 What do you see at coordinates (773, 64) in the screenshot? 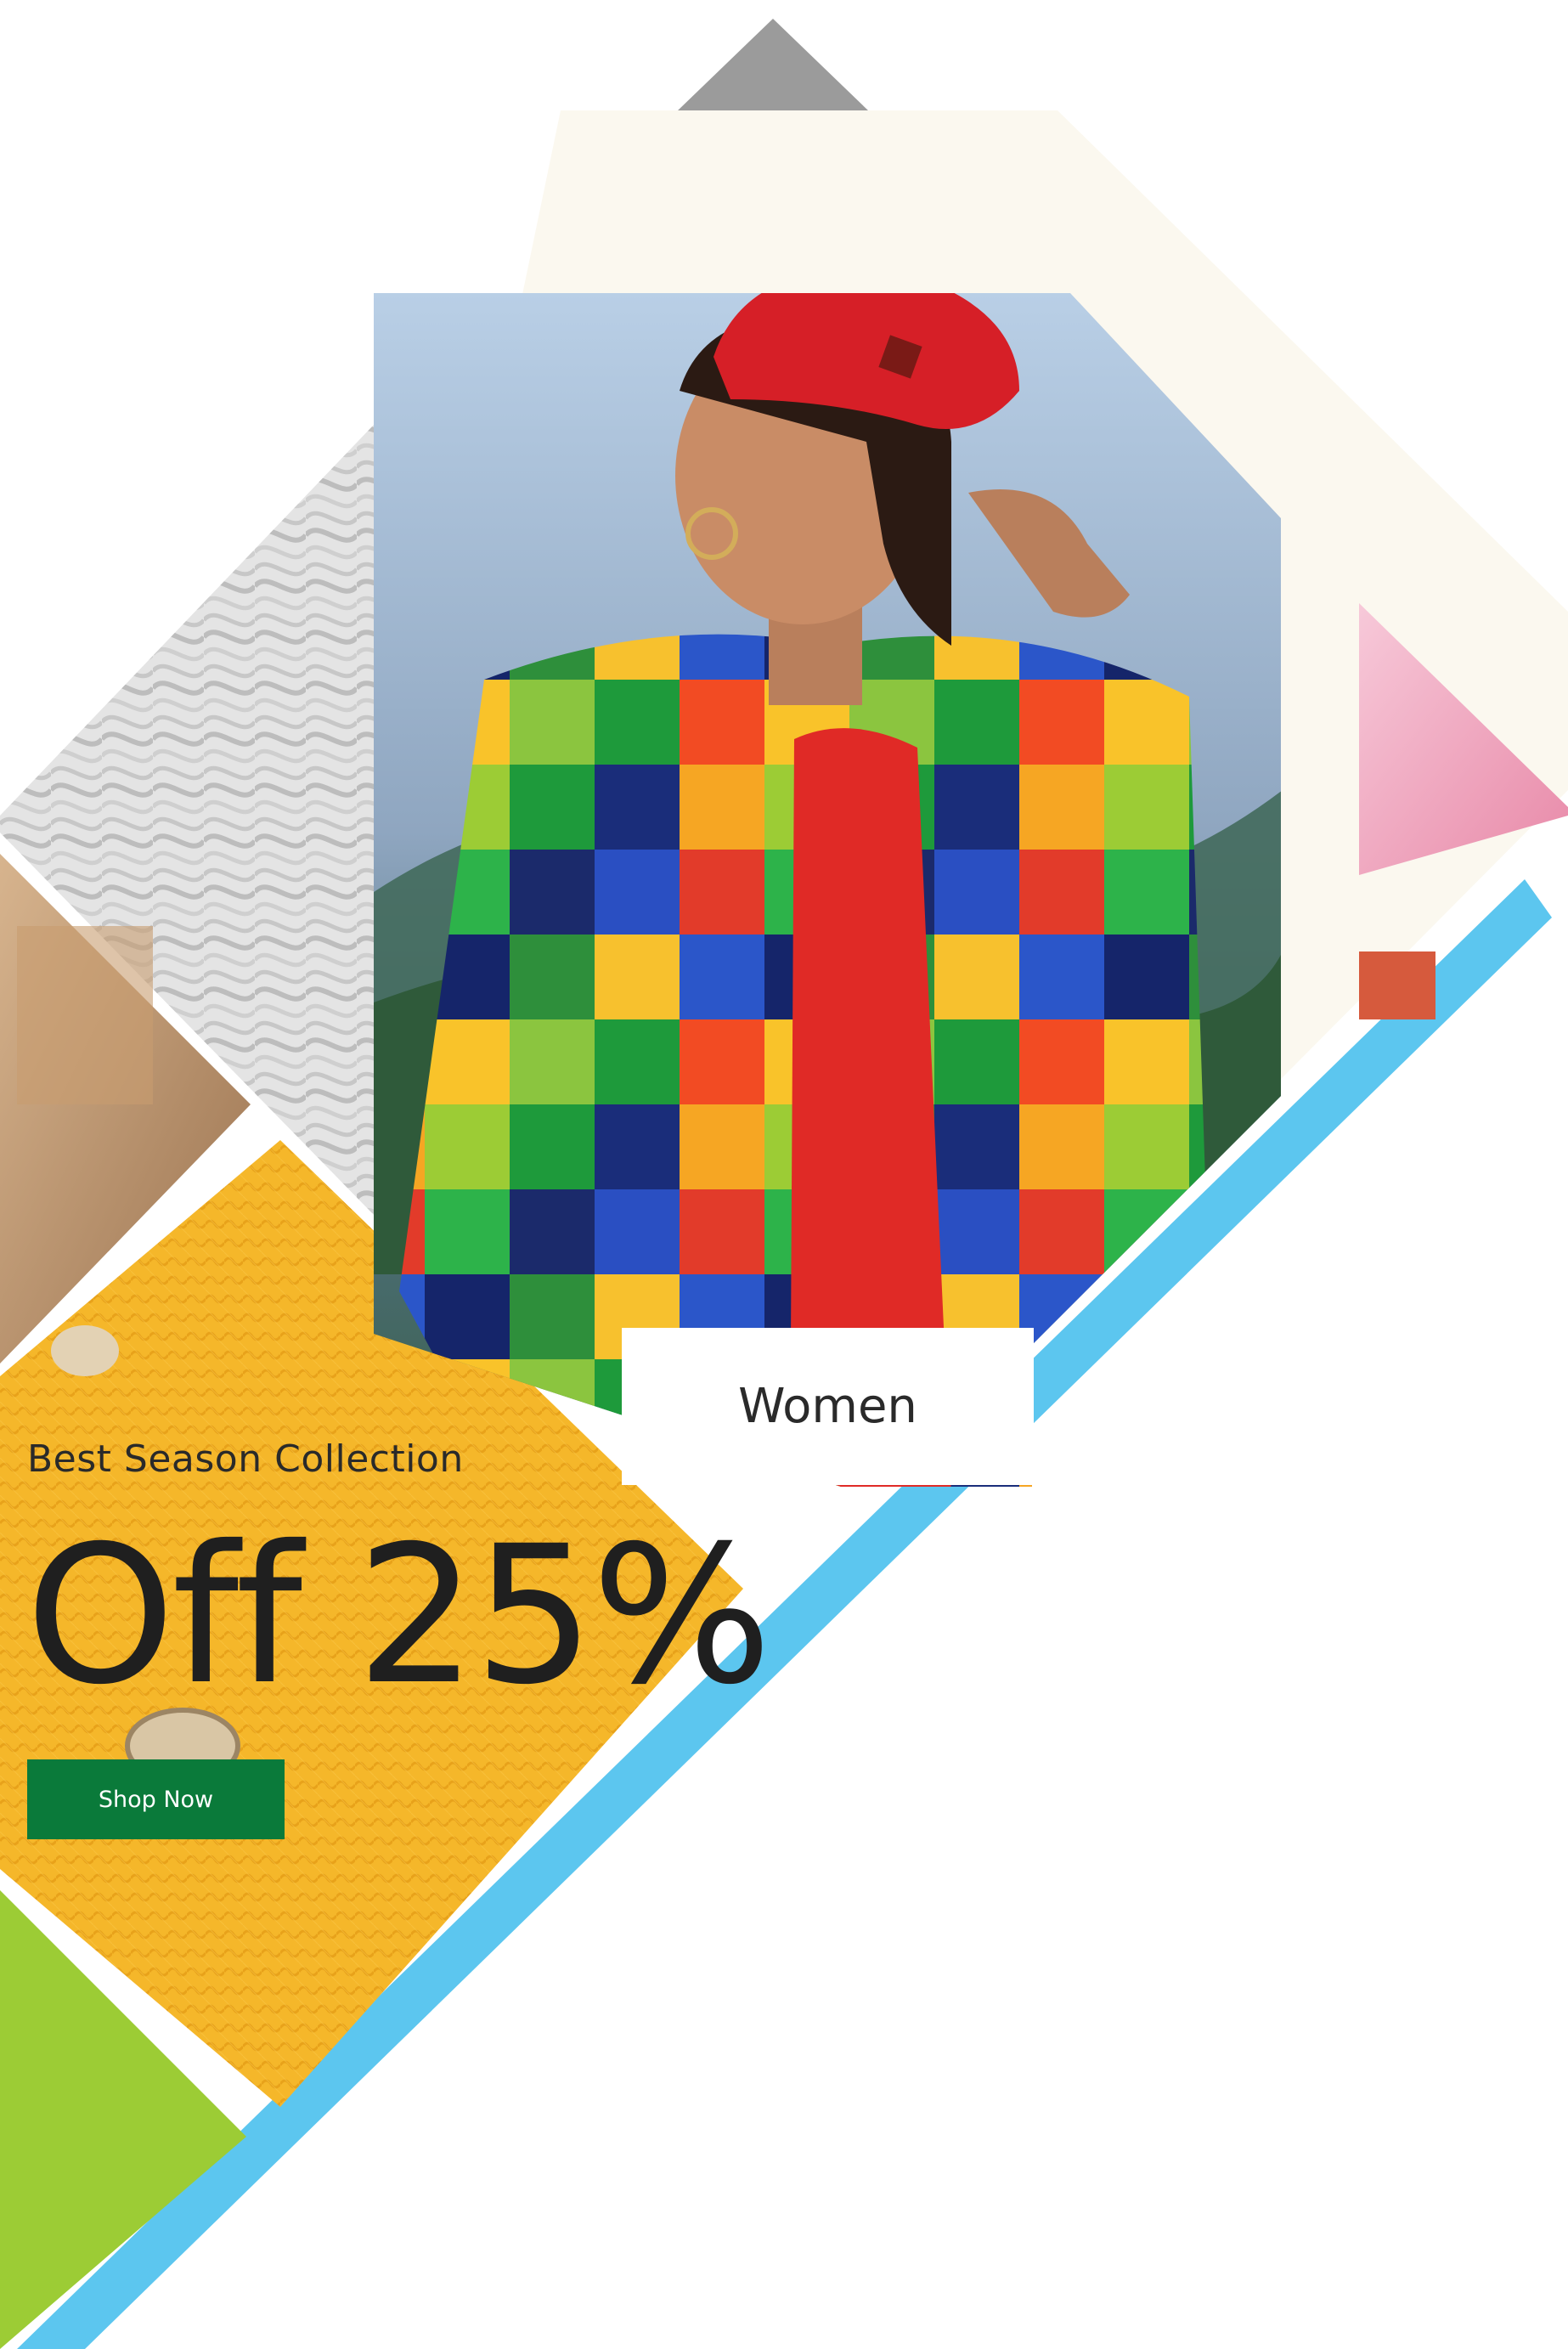
I see `gray-triangle` at bounding box center [773, 64].